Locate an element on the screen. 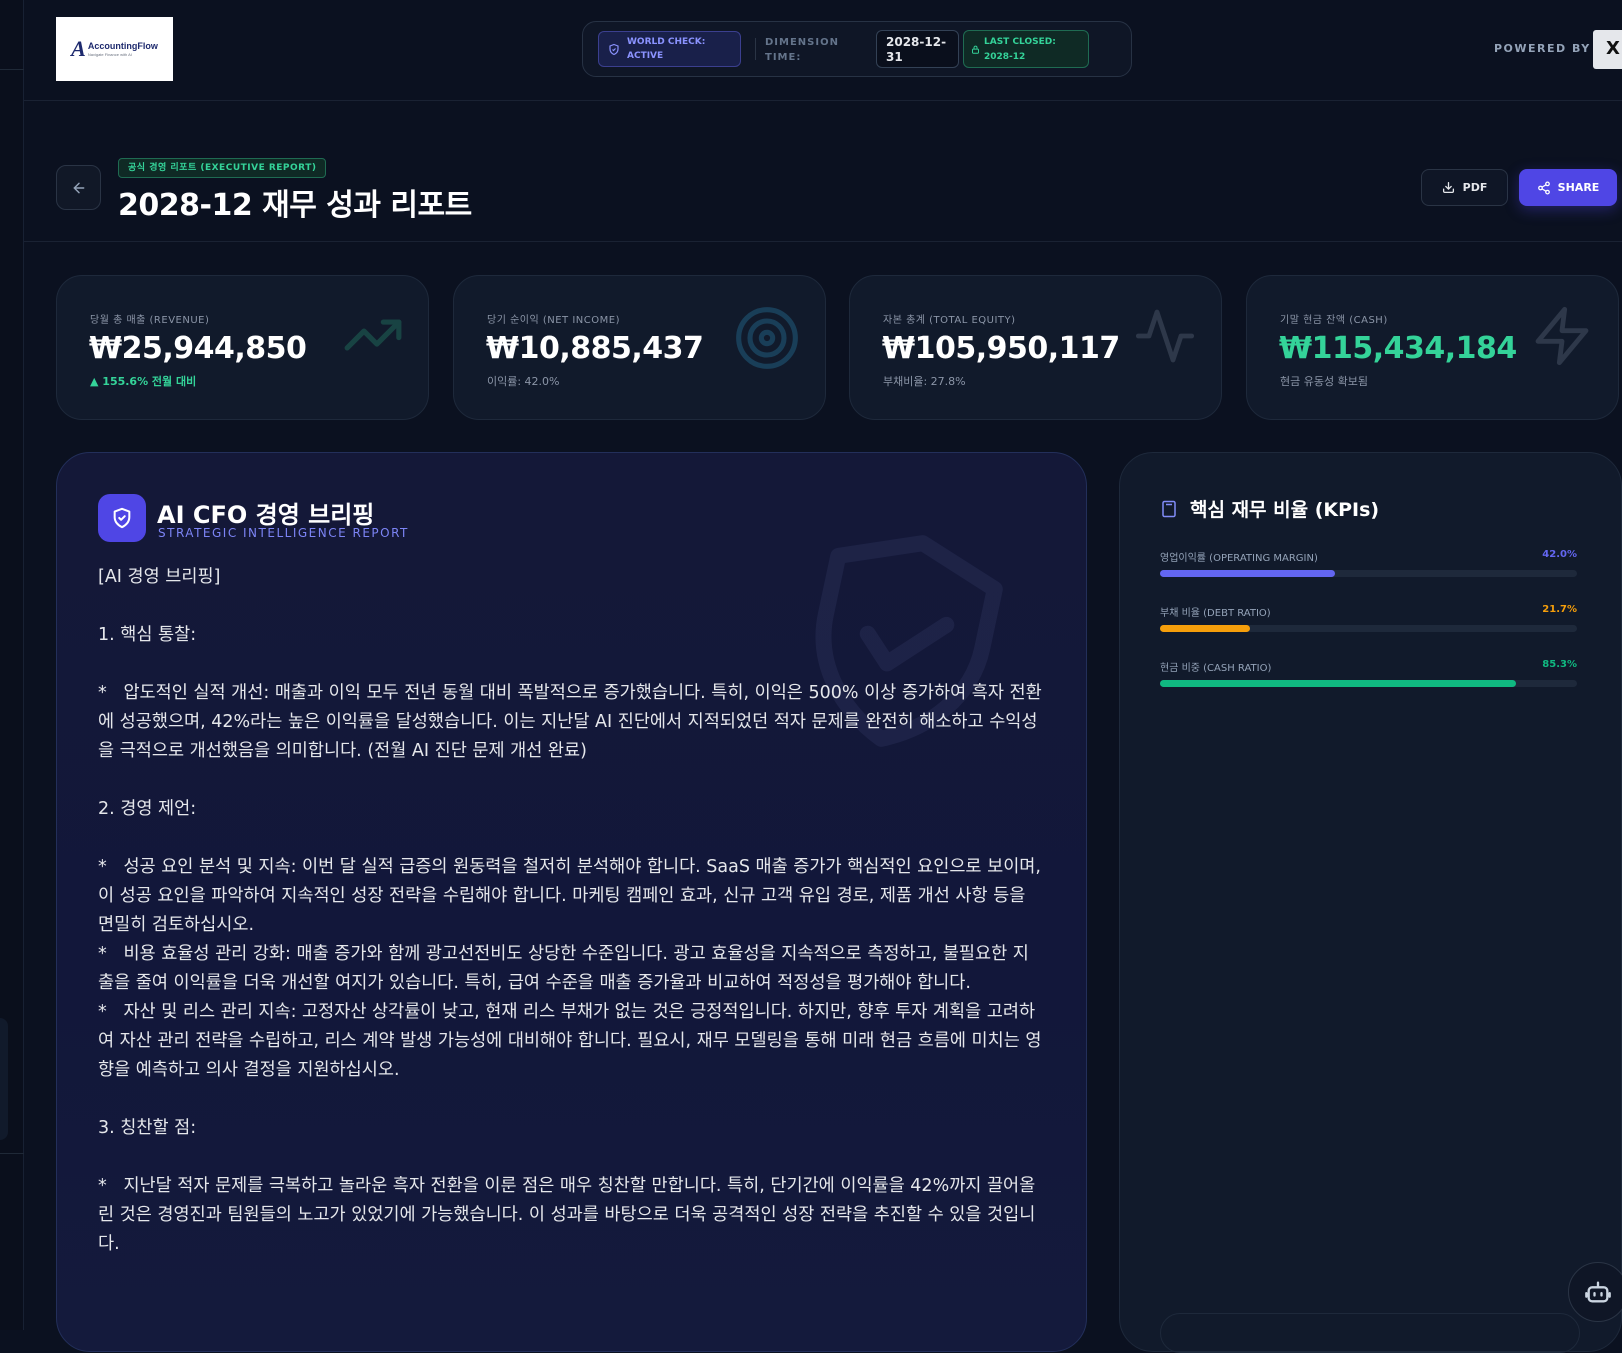 This screenshot has height=1353, width=1622. pdf-download-button: PDF is located at coordinates (1464, 187).